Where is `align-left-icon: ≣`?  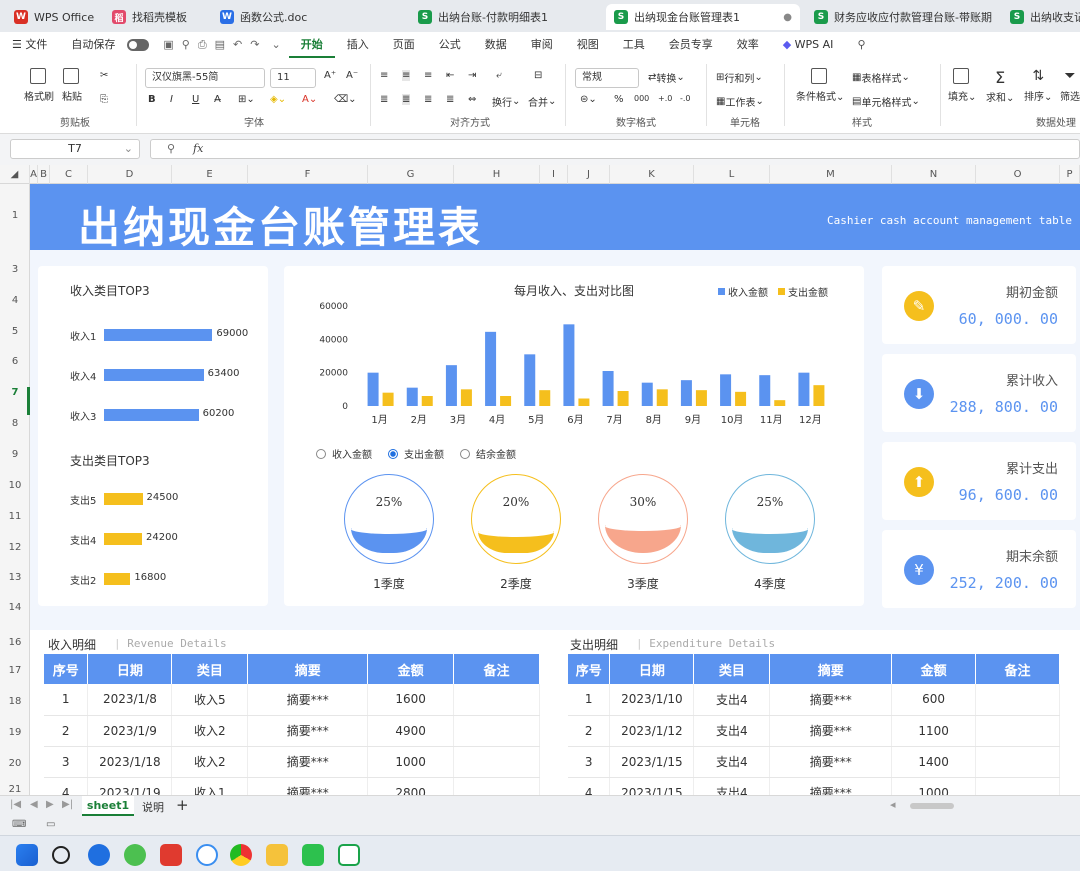
align-left-icon: ≣ is located at coordinates (384, 99).